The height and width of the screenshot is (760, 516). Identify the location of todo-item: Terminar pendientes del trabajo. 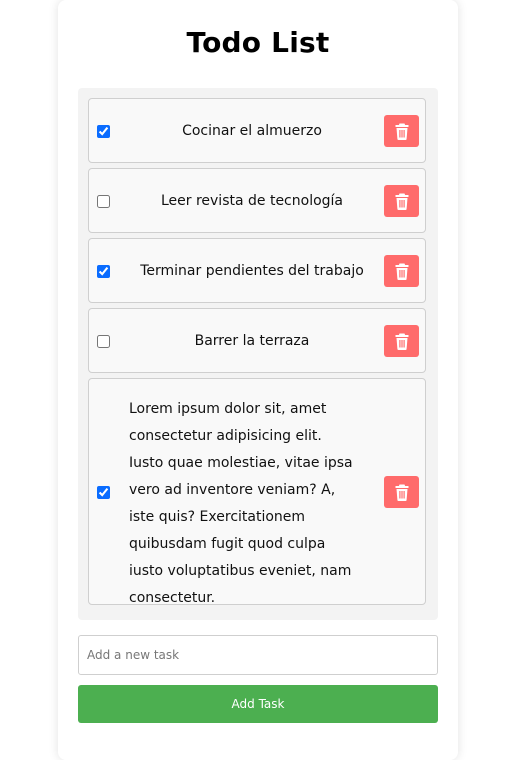
(257, 270).